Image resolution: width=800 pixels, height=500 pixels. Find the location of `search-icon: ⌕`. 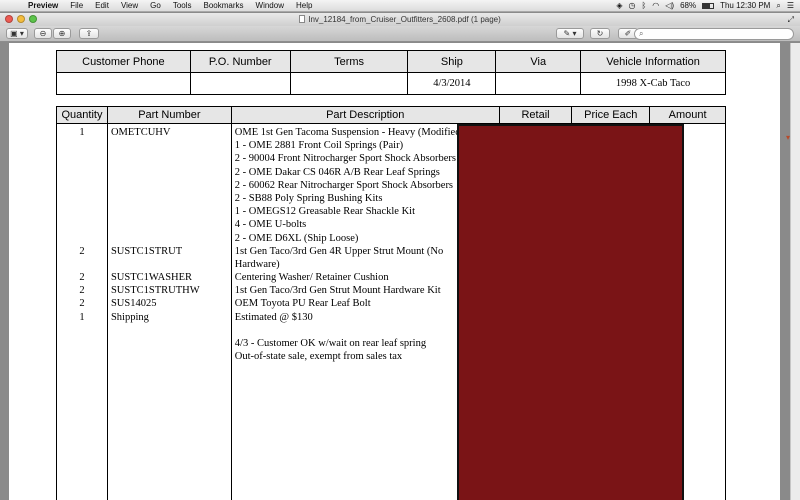

search-icon: ⌕ is located at coordinates (641, 33).